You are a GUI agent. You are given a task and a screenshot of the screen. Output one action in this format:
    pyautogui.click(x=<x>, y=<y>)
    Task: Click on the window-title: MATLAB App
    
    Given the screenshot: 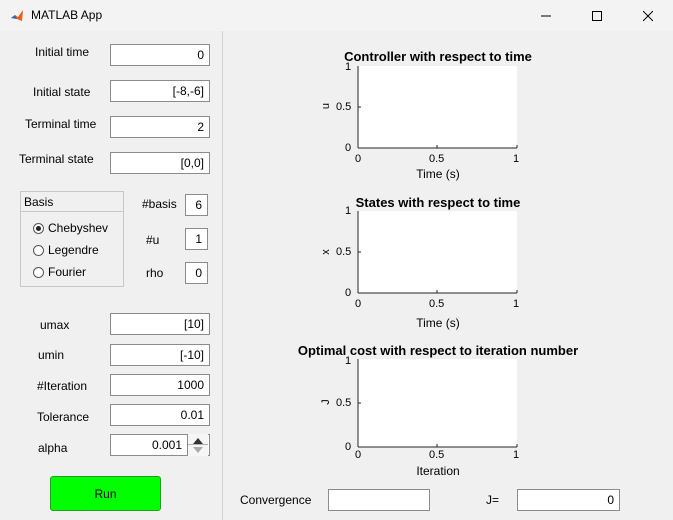 What is the action you would take?
    pyautogui.click(x=67, y=15)
    